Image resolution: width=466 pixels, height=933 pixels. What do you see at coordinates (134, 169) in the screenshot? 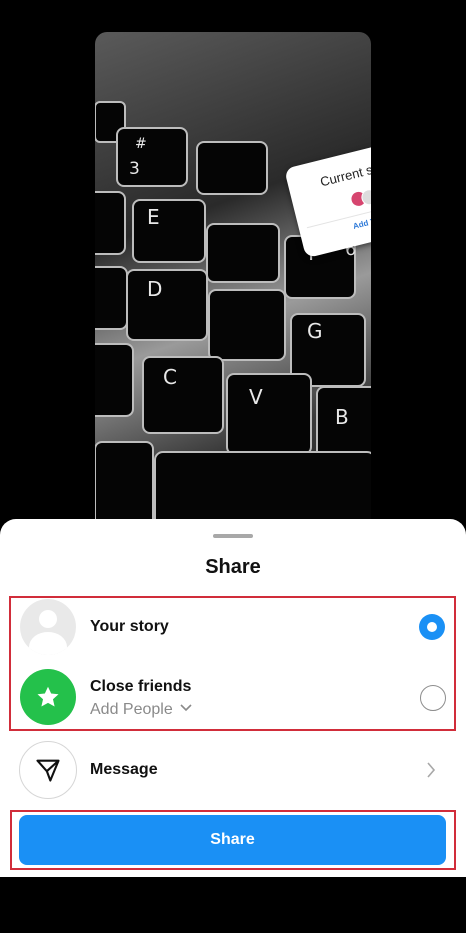
I see `svg-text: 3` at bounding box center [134, 169].